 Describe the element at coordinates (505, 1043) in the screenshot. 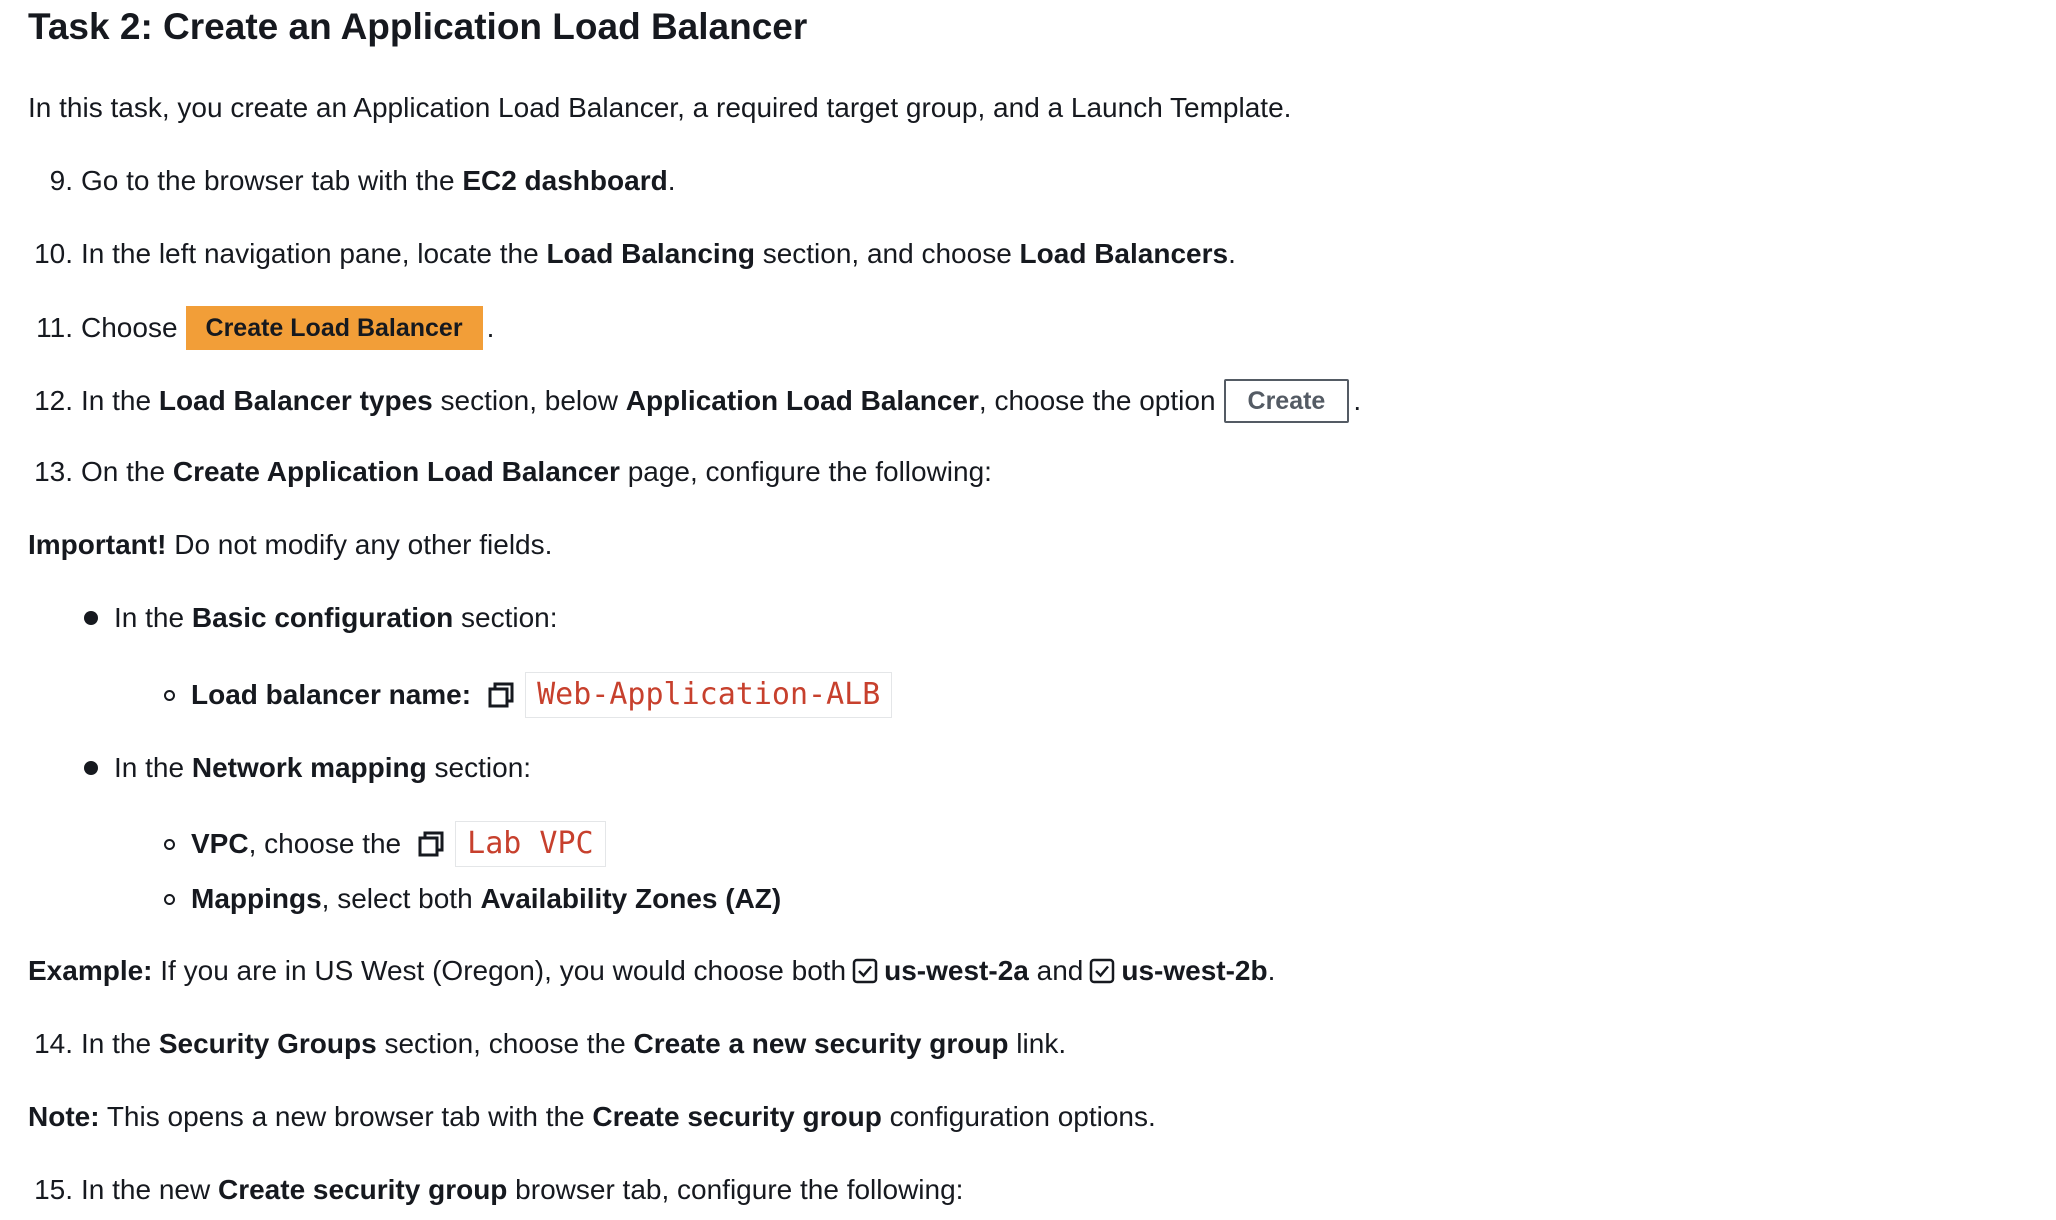

I see `step-text: section, choose the` at that location.